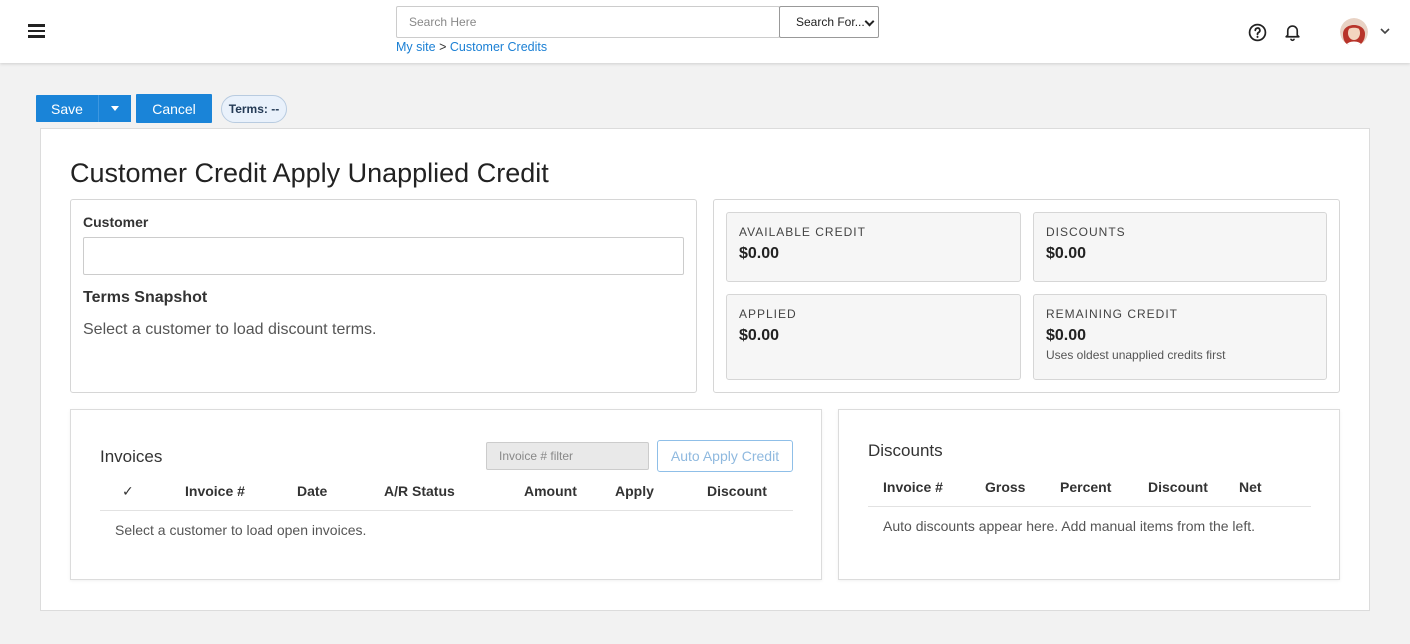 The width and height of the screenshot is (1410, 644). I want to click on discounts-col-invoice-number: Invoice #, so click(913, 487).